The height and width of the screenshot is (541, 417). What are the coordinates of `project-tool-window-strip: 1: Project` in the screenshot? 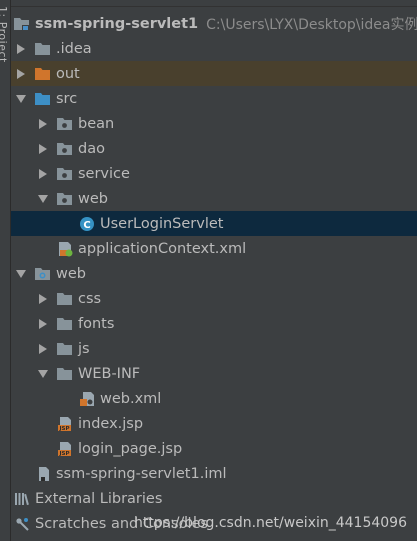 It's located at (5, 270).